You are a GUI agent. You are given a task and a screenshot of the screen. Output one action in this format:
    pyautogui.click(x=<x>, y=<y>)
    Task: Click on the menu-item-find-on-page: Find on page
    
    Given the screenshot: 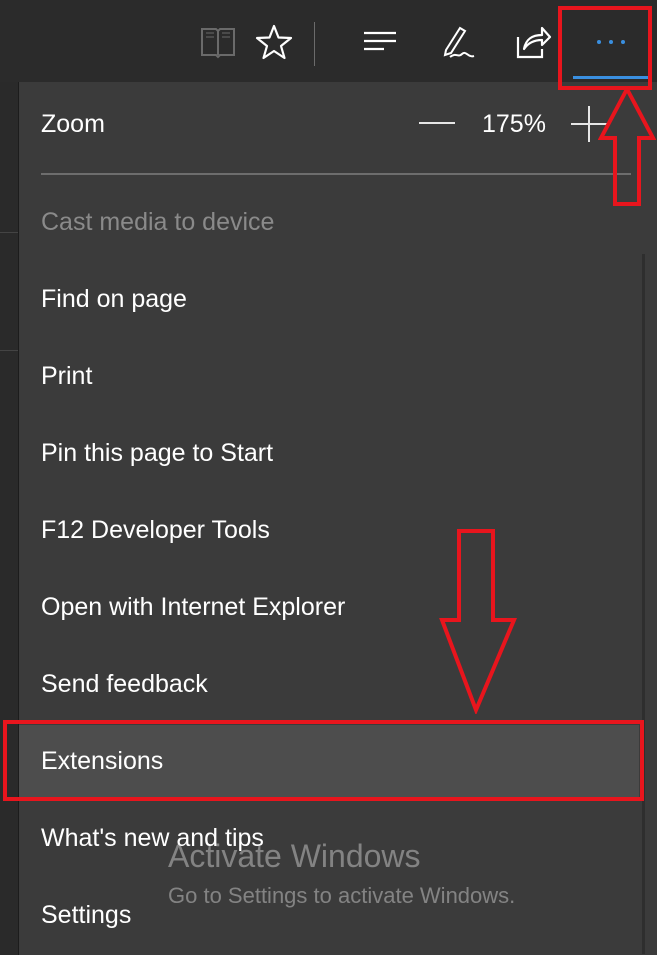 What is the action you would take?
    pyautogui.click(x=329, y=301)
    